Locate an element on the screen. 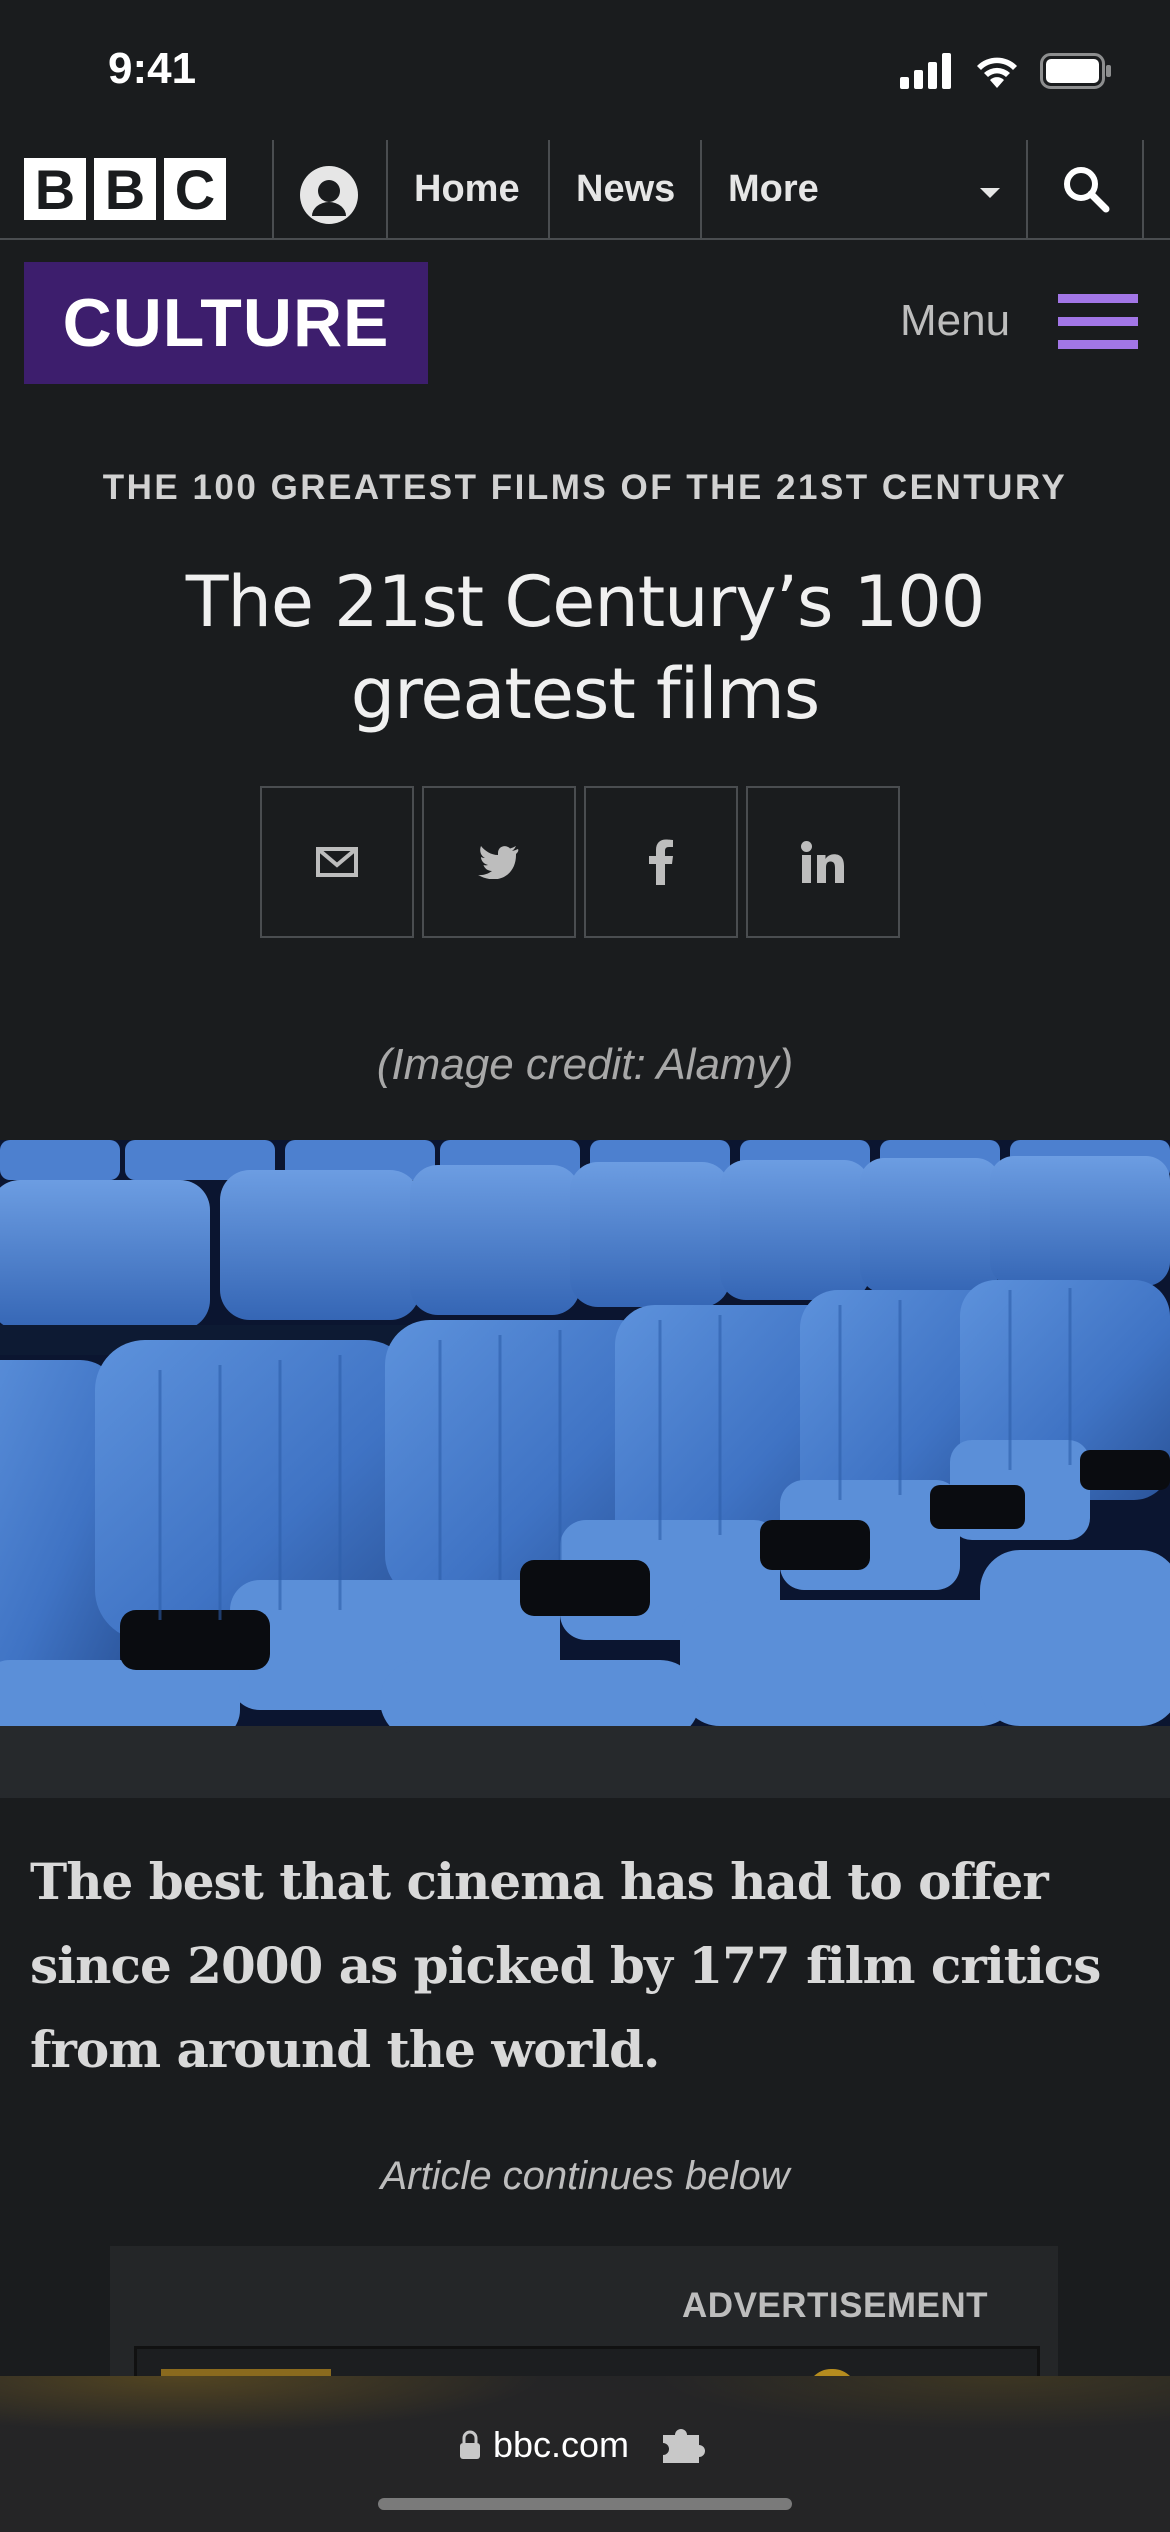 This screenshot has width=1170, height=2532. nav-link-news: News is located at coordinates (625, 189).